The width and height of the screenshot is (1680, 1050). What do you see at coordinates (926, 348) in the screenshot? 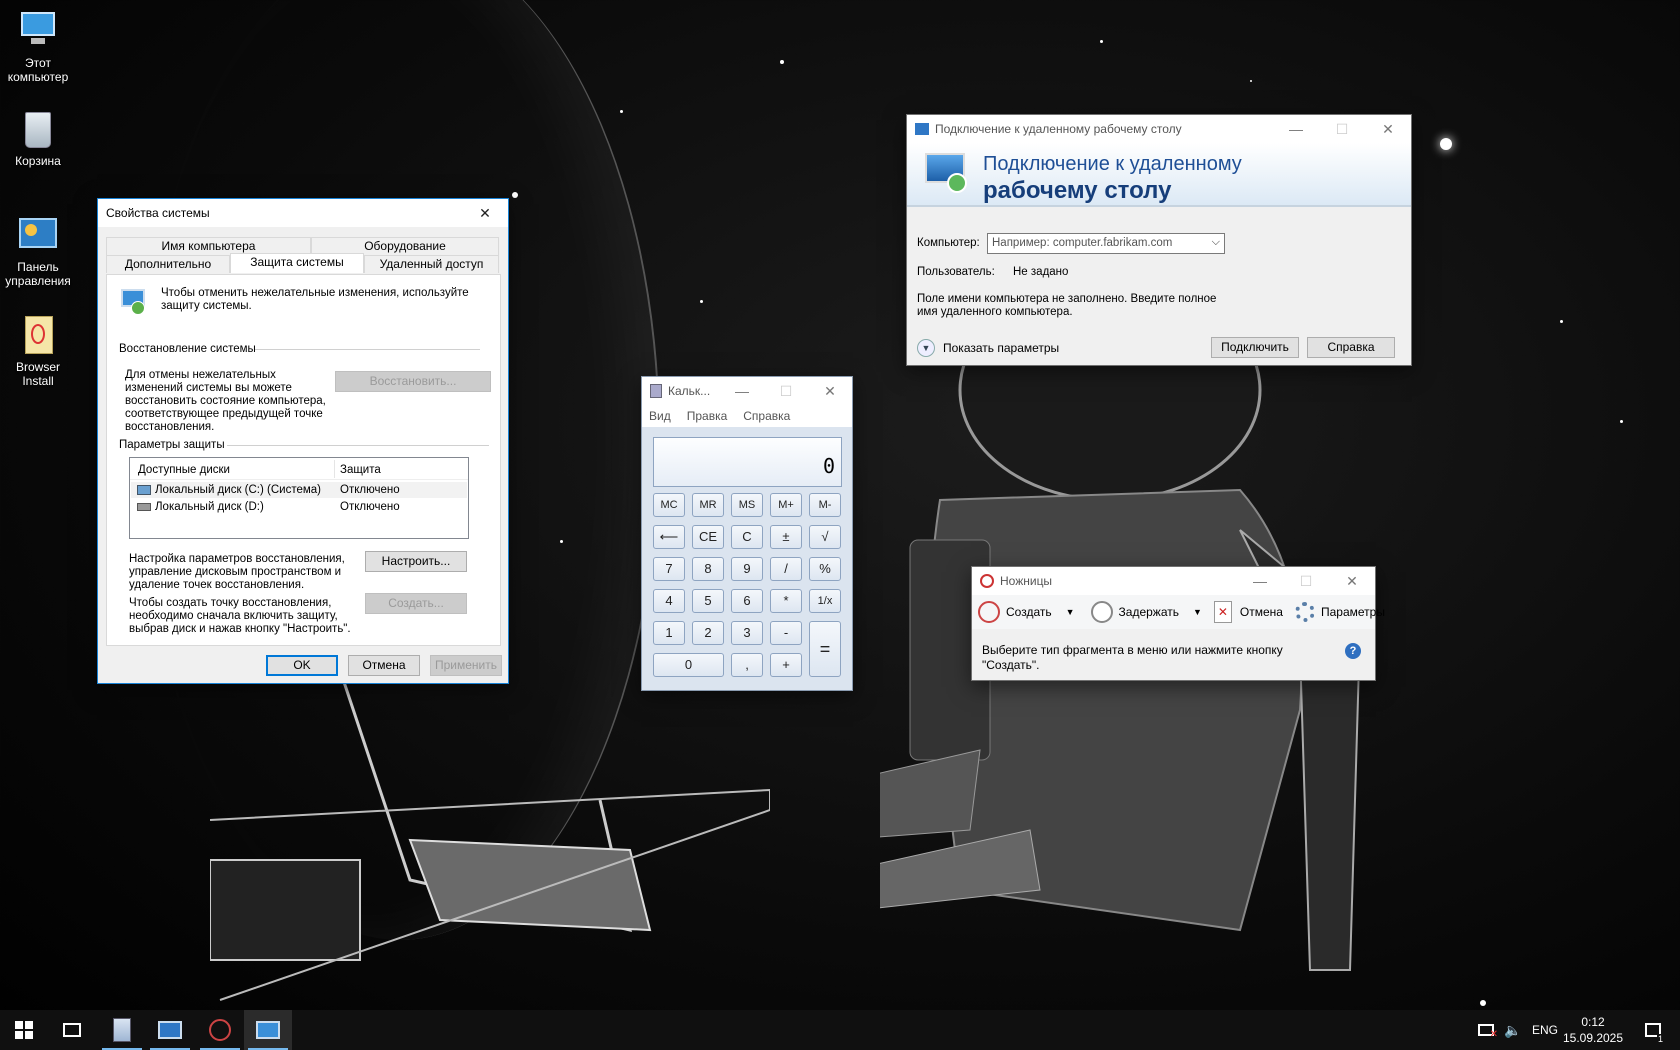
I see `expand-options-icon: ▼` at bounding box center [926, 348].